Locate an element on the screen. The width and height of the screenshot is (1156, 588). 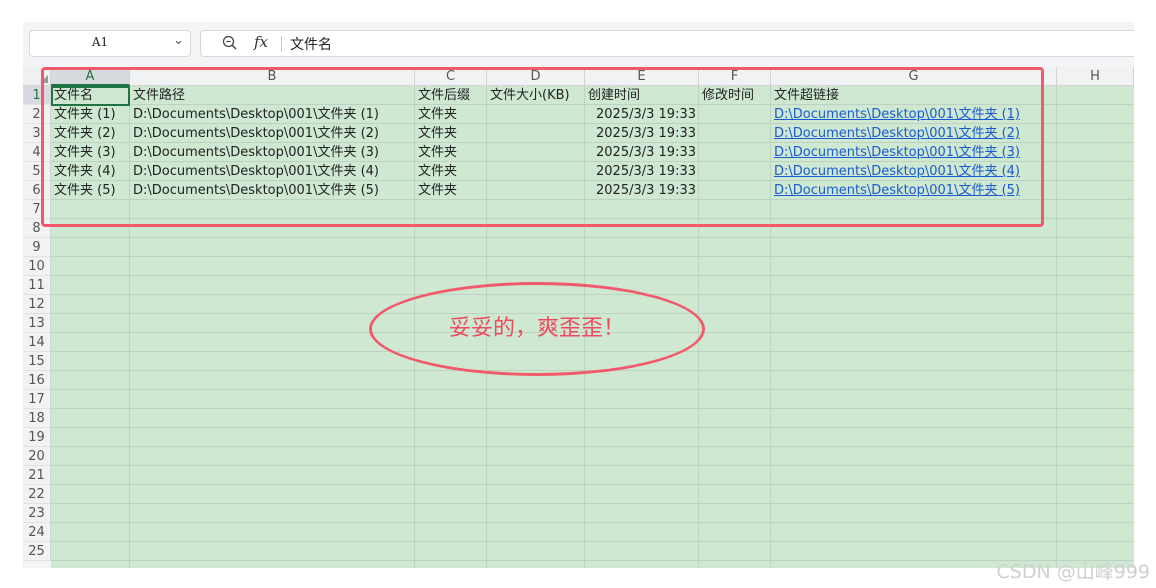
name-box: A1 ⌄ is located at coordinates (110, 43).